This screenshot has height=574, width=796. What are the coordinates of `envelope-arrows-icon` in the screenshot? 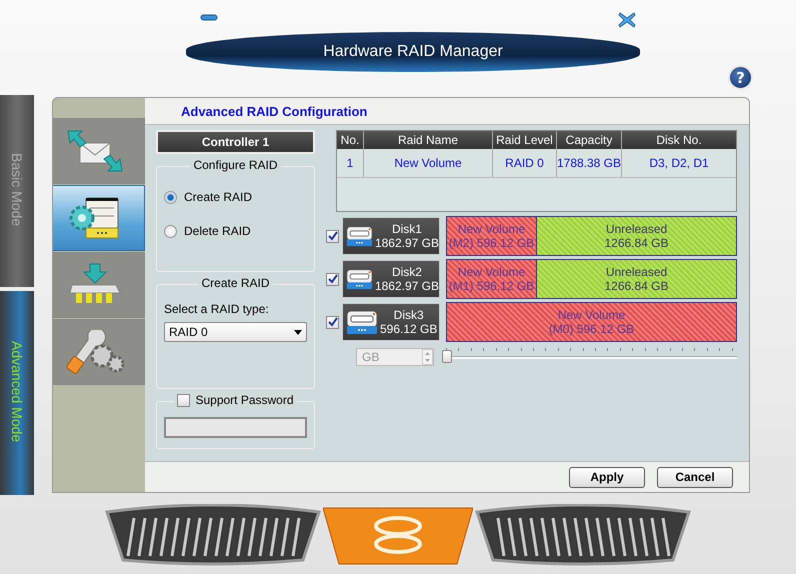 It's located at (95, 151).